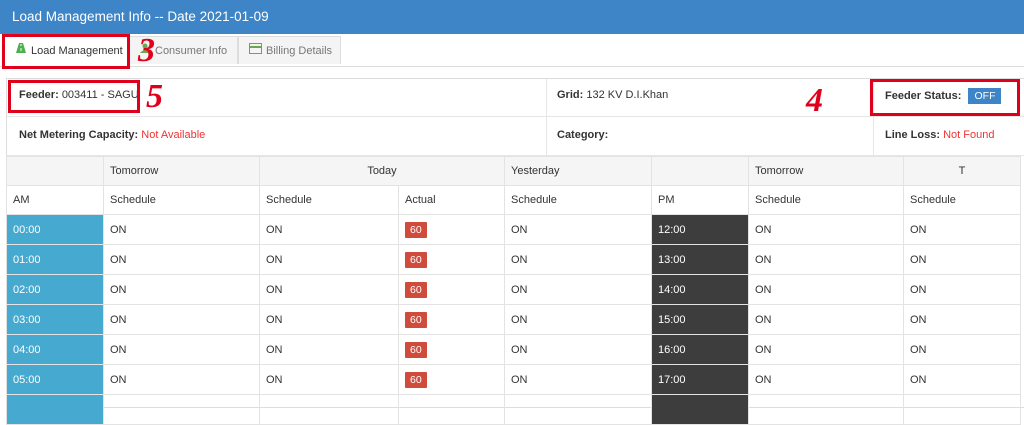  What do you see at coordinates (814, 100) in the screenshot?
I see `annotation-number-4: 4` at bounding box center [814, 100].